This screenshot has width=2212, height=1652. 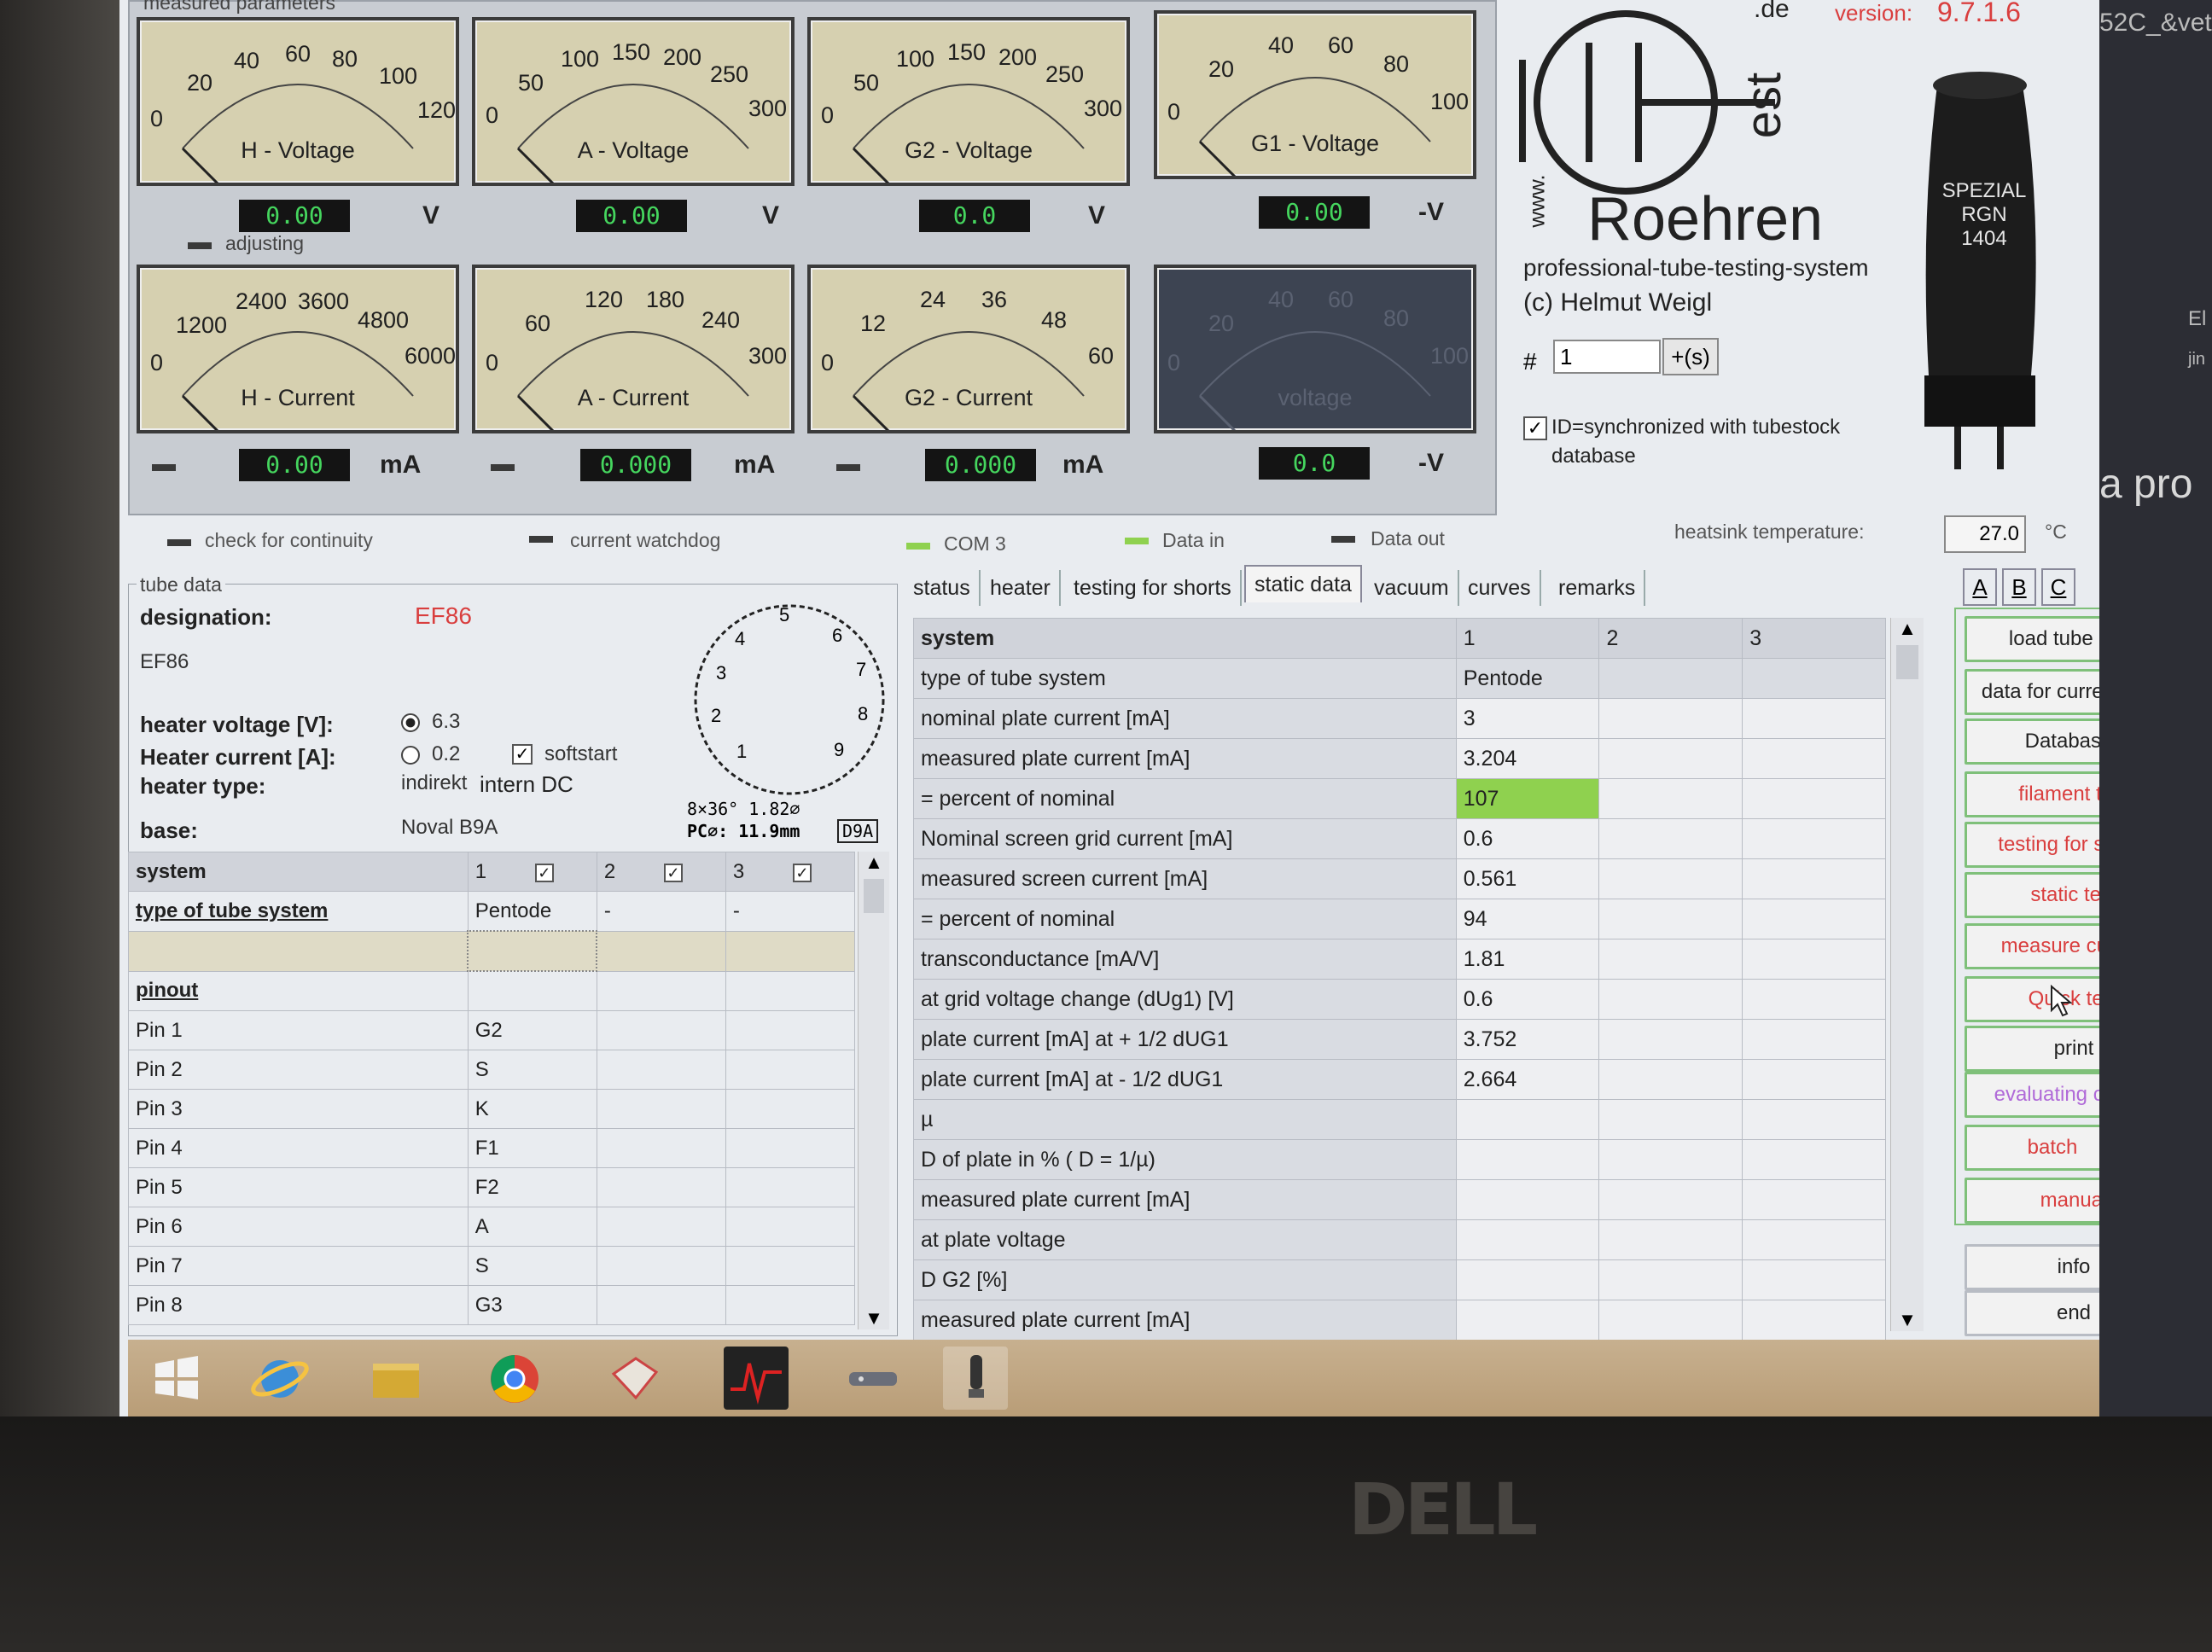 I want to click on table-row: measured screen current [mA] 0.561, so click(x=1399, y=878).